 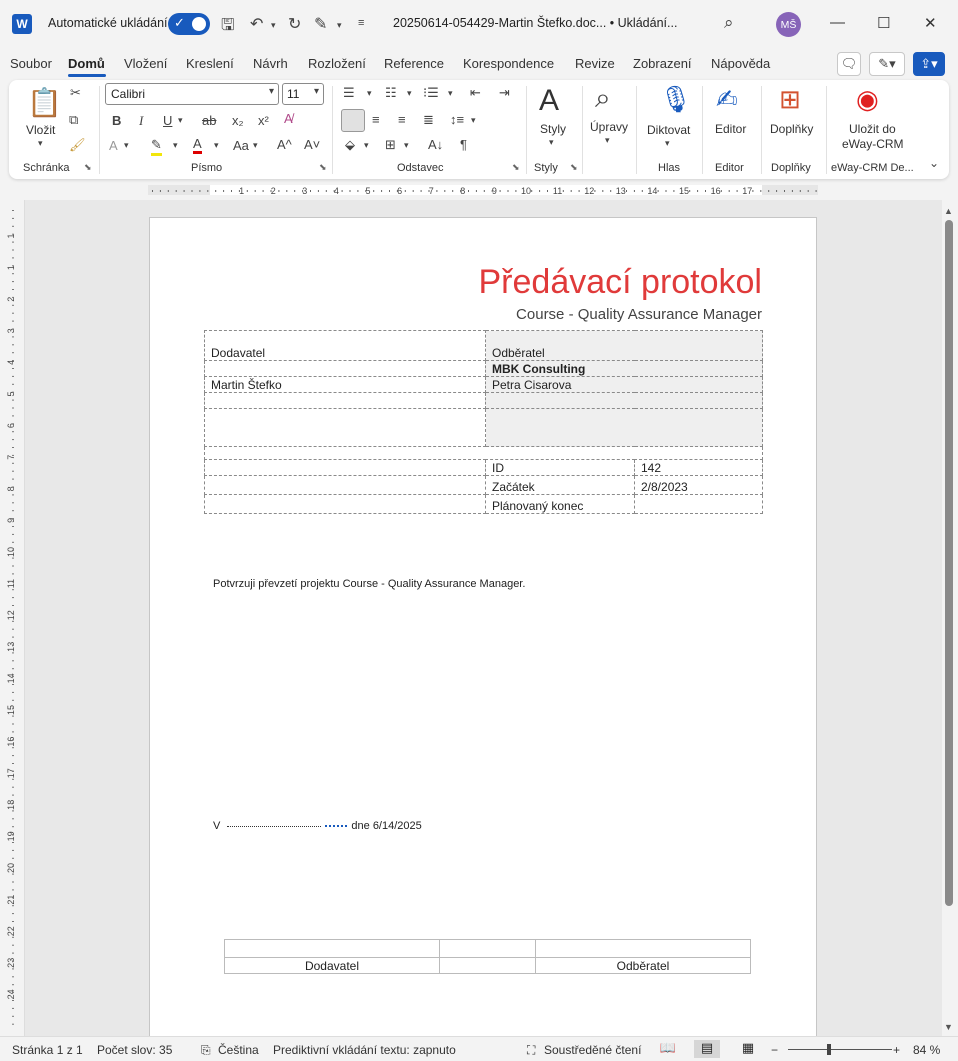 I want to click on customer-person-cell: Petra Cisarova, so click(x=624, y=384).